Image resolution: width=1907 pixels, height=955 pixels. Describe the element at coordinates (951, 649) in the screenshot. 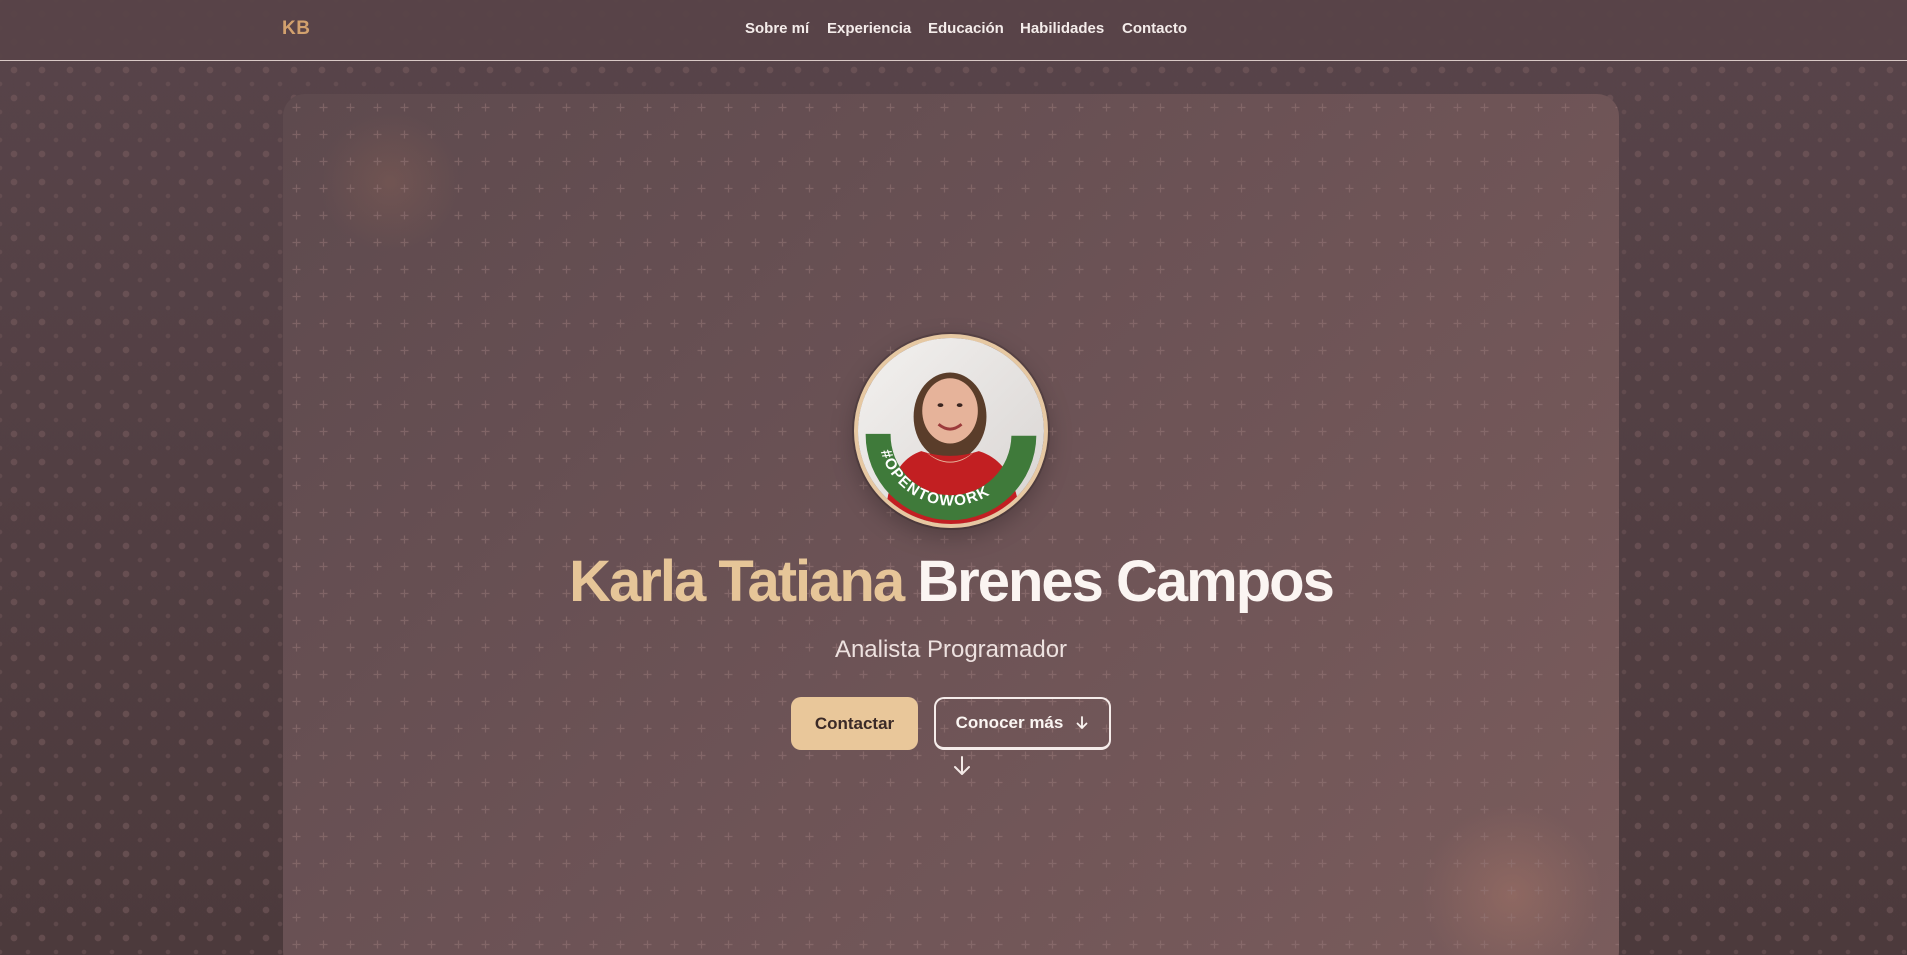

I see `job-title: Analista Programador` at that location.